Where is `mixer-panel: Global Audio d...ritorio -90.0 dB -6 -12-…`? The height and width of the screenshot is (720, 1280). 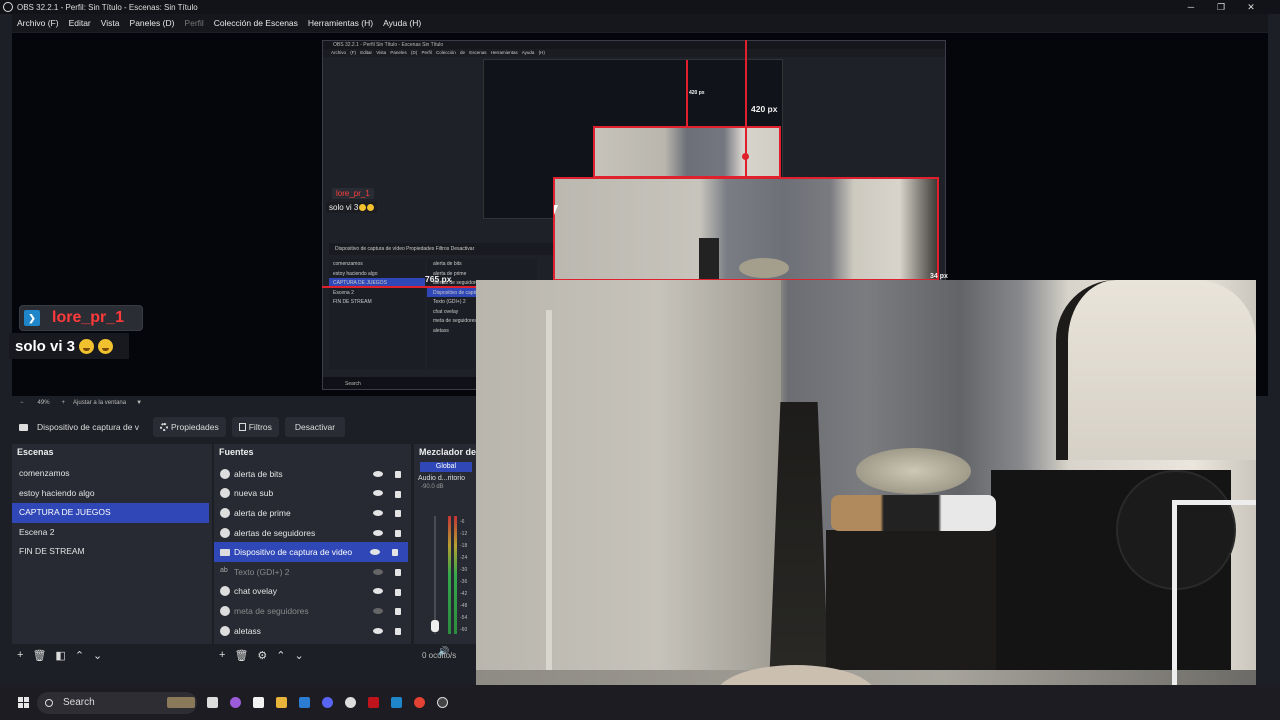 mixer-panel: Global Audio d...ritorio -90.0 dB -6 -12-… is located at coordinates (446, 558).